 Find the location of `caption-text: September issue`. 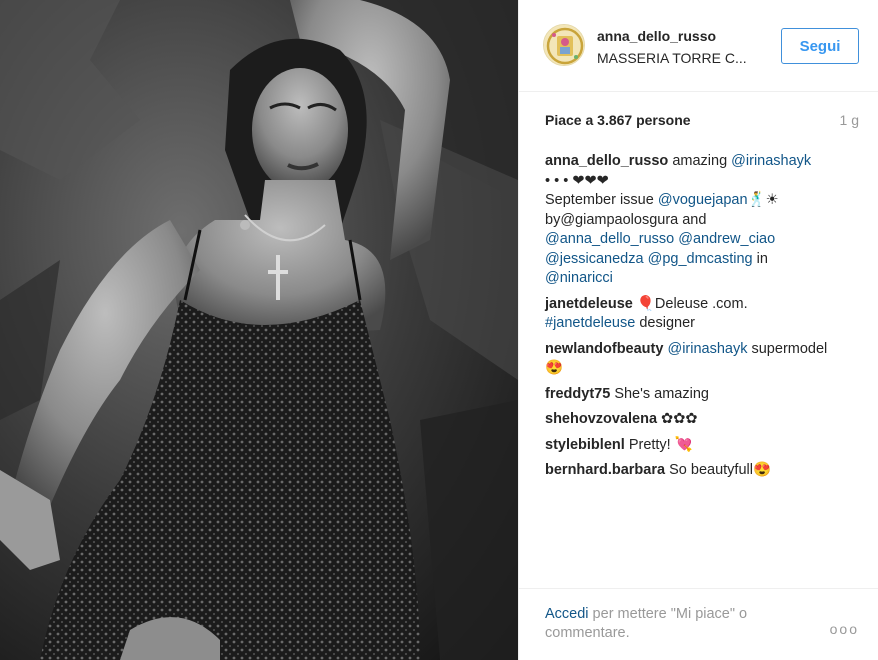

caption-text: September issue is located at coordinates (601, 200).